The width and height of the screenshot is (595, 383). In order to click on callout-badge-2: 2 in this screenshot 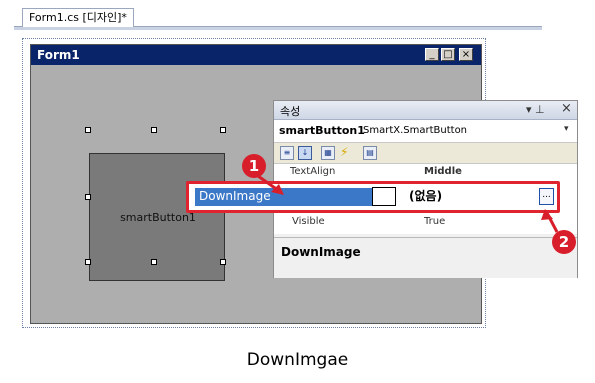, I will do `click(564, 242)`.